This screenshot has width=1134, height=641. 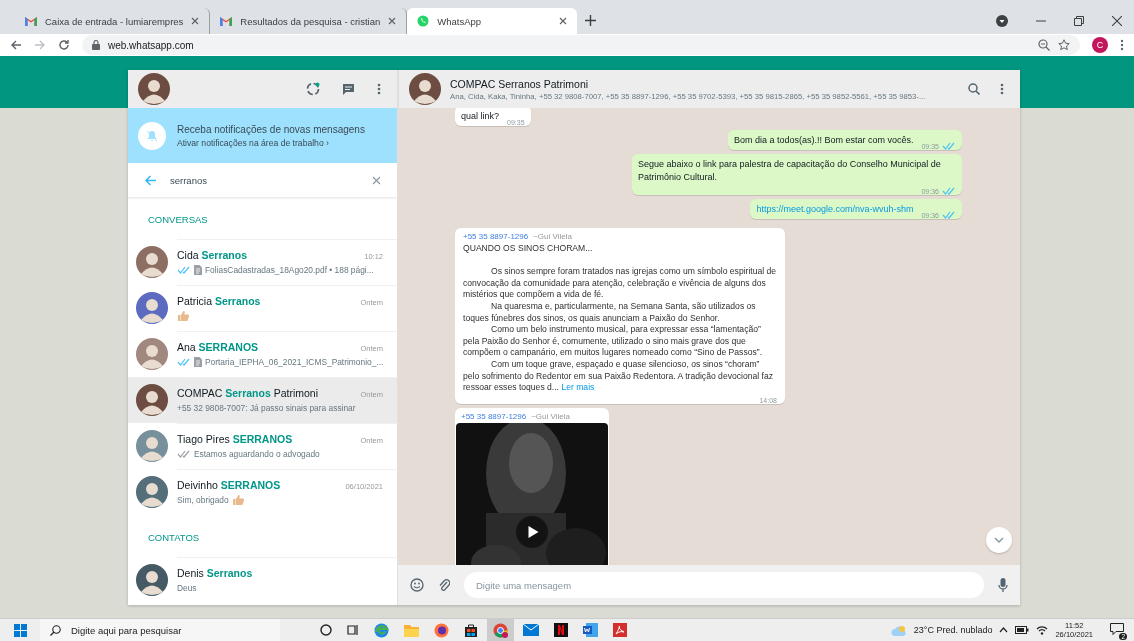 I want to click on battery-icon, so click(x=1022, y=630).